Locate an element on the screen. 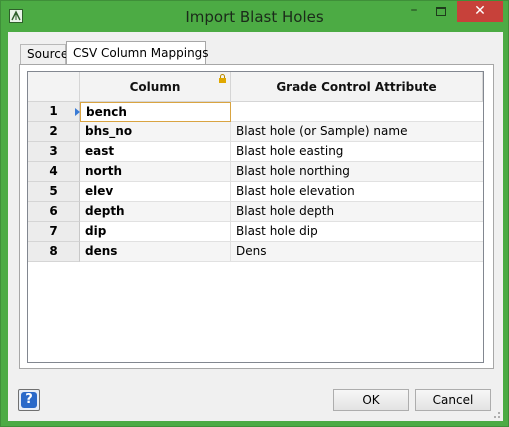 This screenshot has width=509, height=427. attribute-cell: Blast hole northing is located at coordinates (357, 172).